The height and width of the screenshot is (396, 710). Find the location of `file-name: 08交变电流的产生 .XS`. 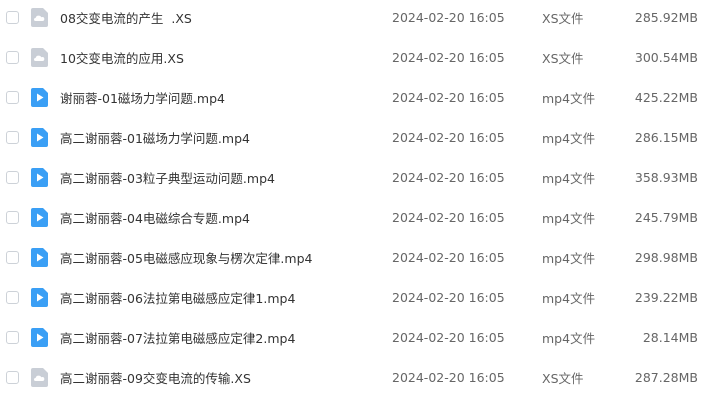

file-name: 08交变电流的产生 .XS is located at coordinates (126, 17).